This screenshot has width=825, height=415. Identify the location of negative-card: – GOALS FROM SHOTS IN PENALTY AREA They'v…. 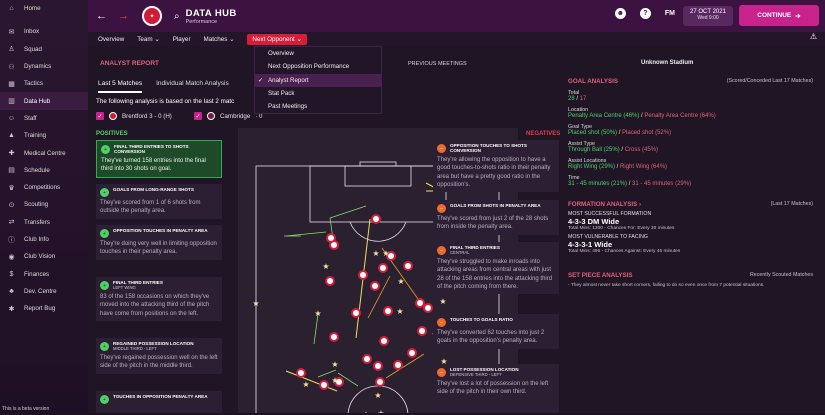
(496, 217).